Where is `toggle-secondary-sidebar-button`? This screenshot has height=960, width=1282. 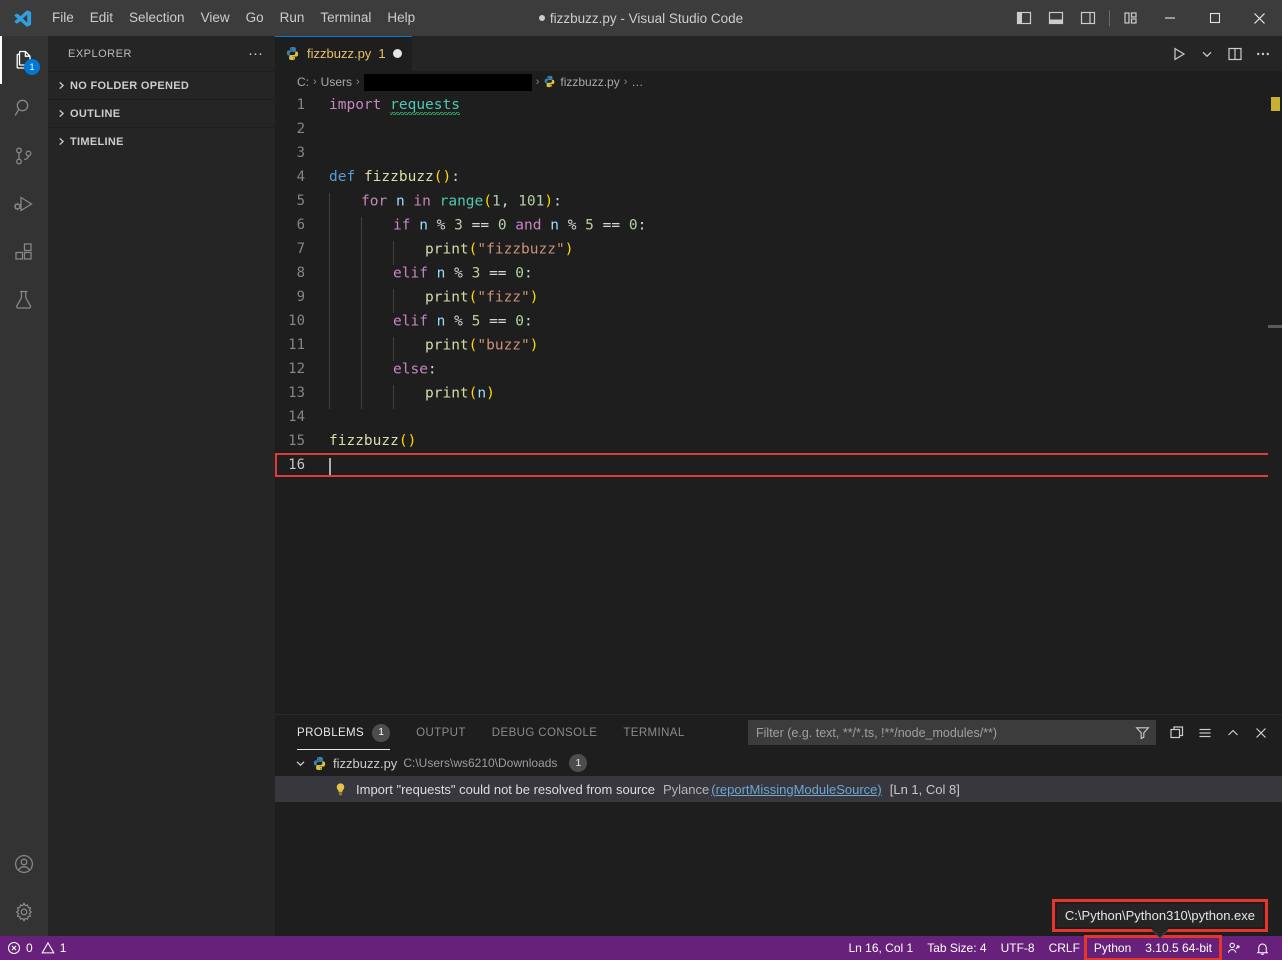
toggle-secondary-sidebar-button is located at coordinates (1088, 18).